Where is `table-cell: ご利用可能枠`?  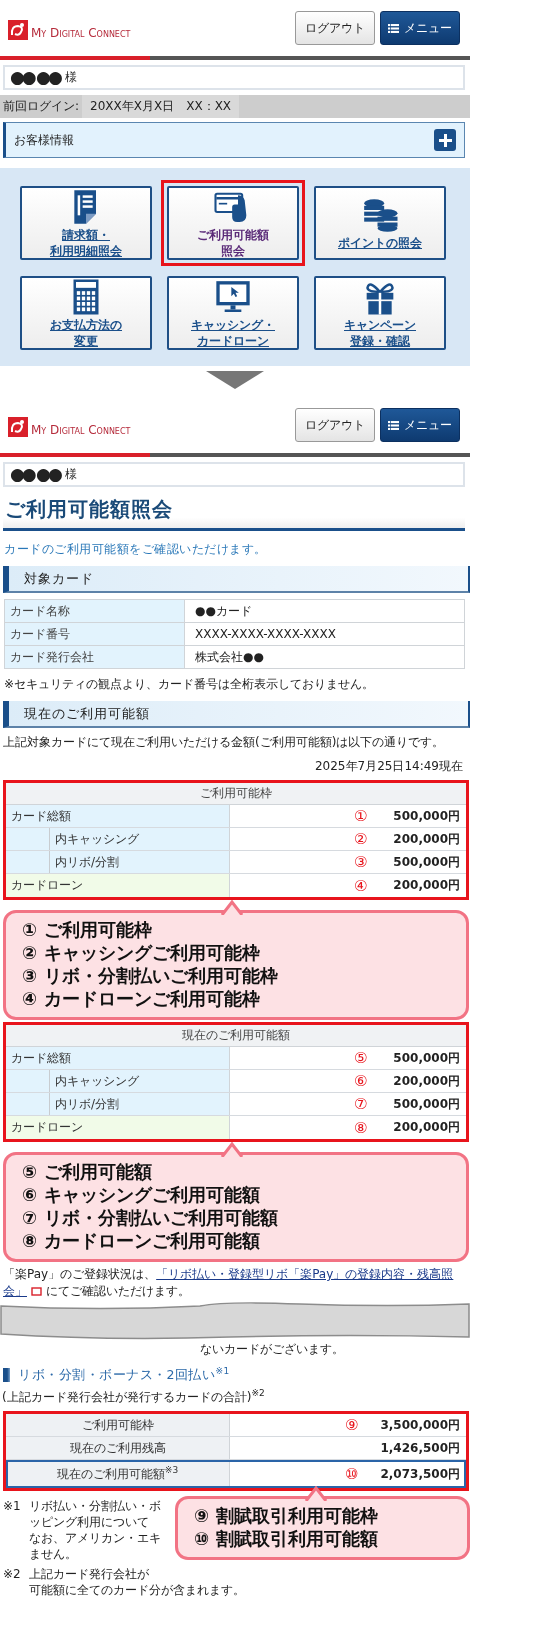
table-cell: ご利用可能枠 is located at coordinates (118, 1425).